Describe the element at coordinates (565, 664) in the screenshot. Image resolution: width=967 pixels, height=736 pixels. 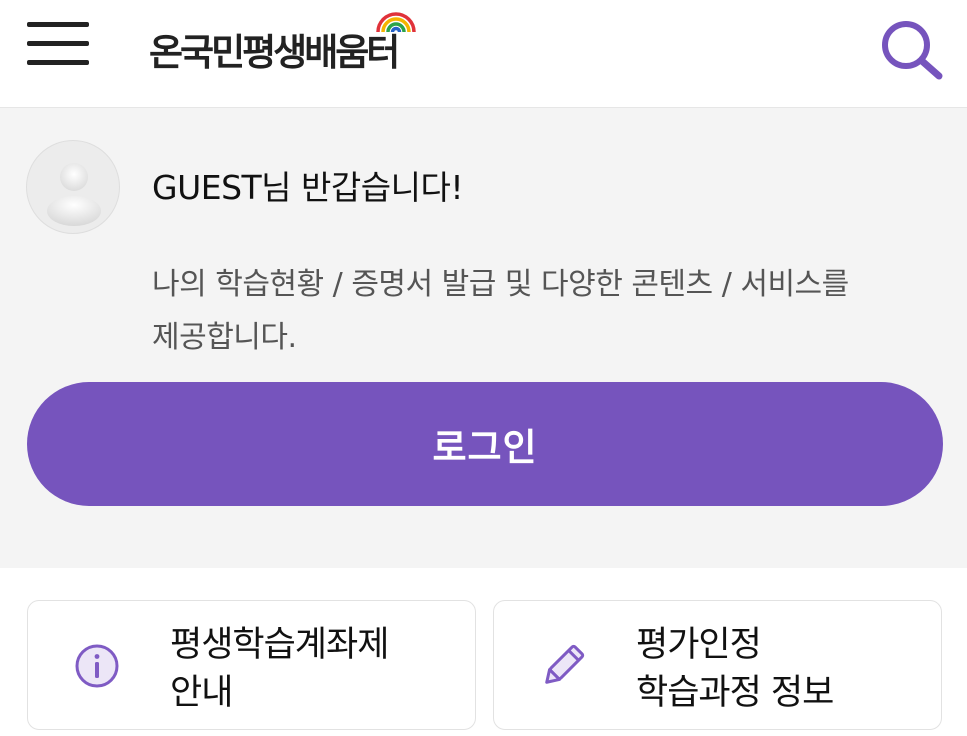
I see `pencil-icon` at that location.